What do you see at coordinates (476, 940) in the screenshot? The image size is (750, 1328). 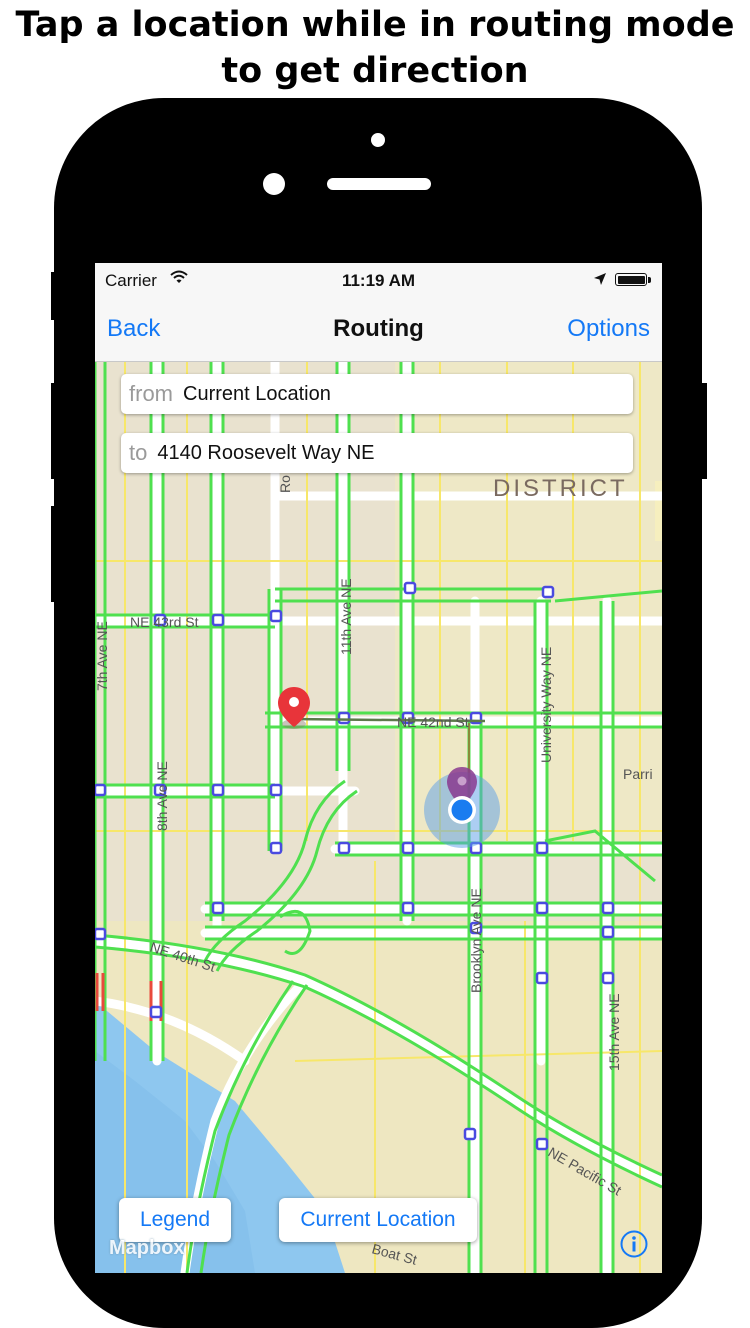 I see `brooklyn-label: Brooklyn Ave NE` at bounding box center [476, 940].